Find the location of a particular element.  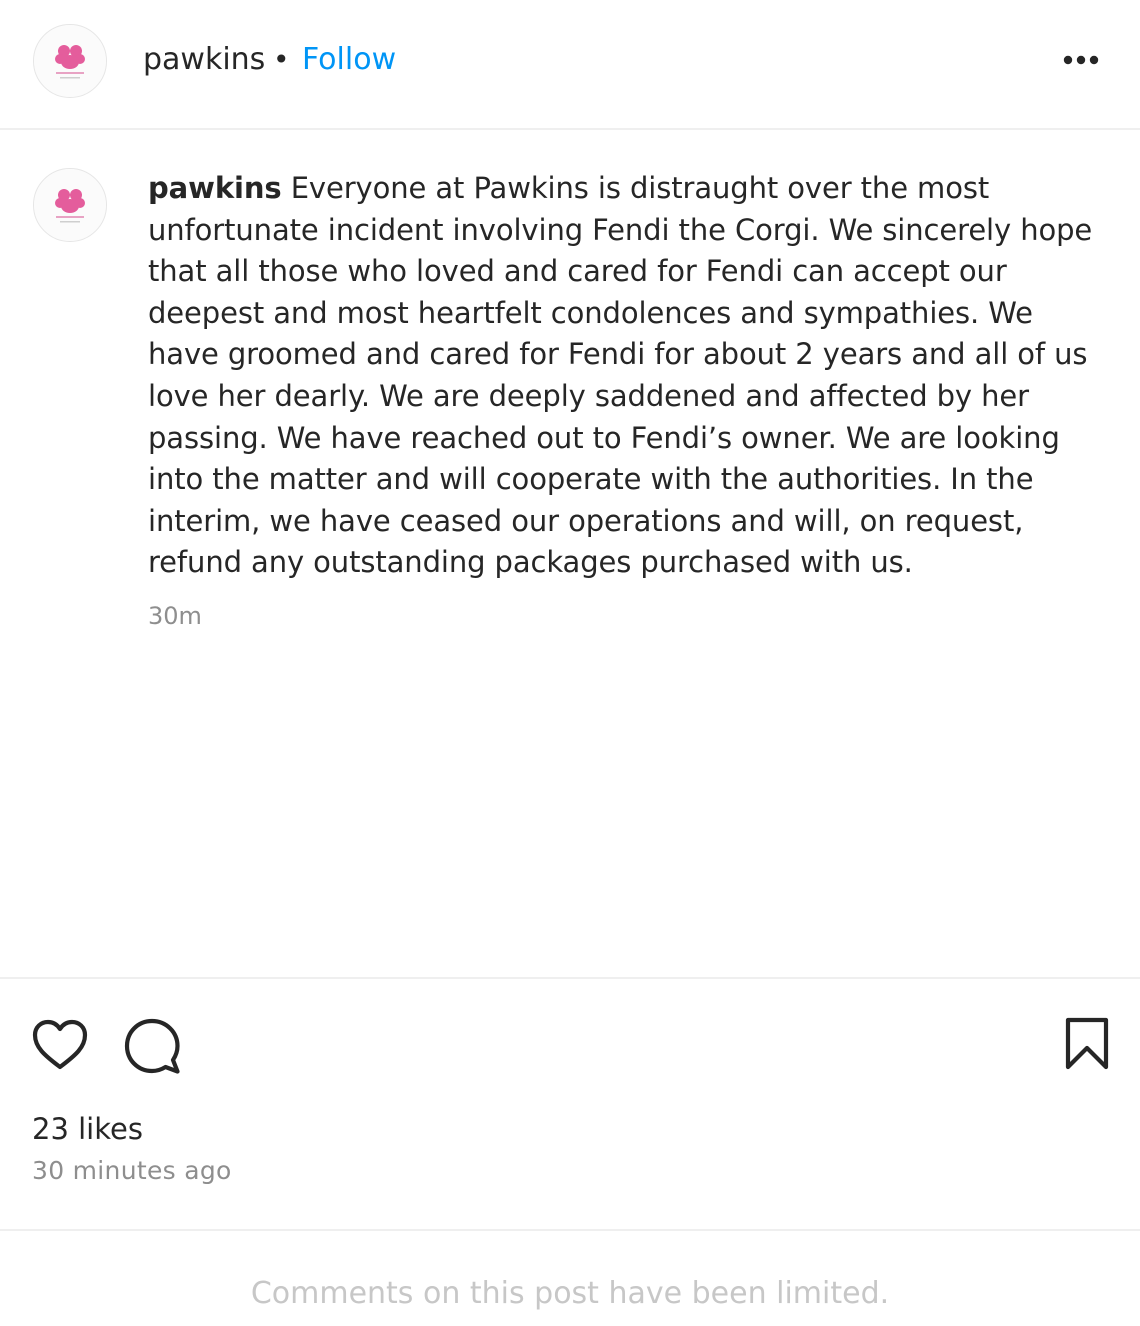

comments-limited-notice: Comments on this post have been limited. is located at coordinates (570, 1293).